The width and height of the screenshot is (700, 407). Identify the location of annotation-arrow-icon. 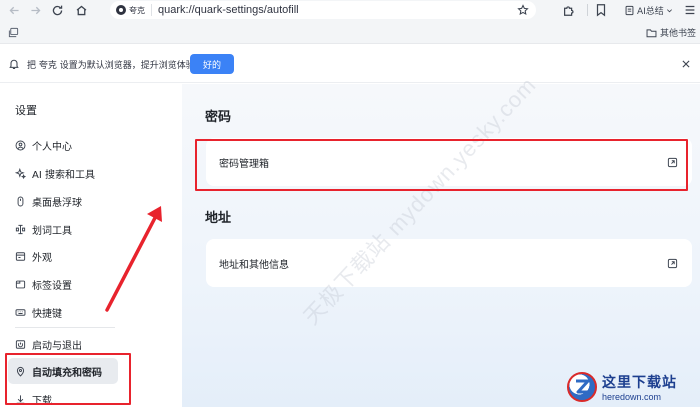
(133, 259).